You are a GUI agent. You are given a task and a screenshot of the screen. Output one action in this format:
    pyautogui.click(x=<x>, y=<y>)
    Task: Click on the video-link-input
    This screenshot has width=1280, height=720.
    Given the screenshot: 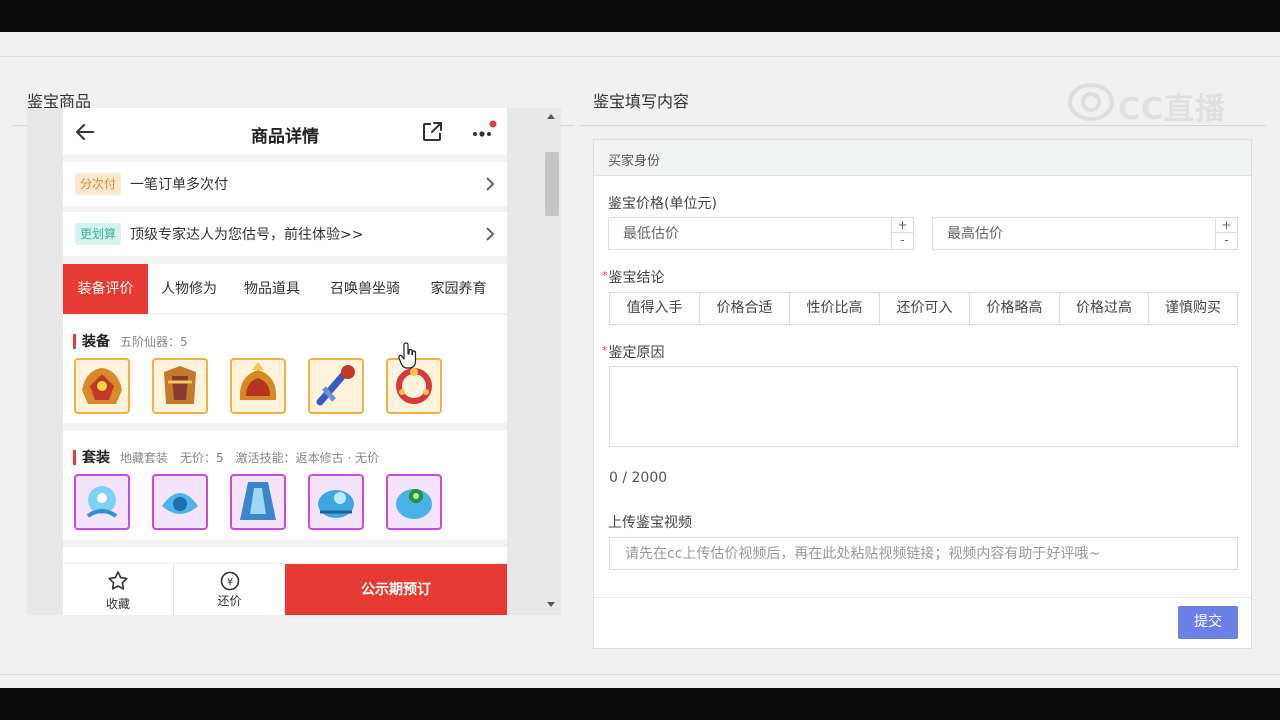 What is the action you would take?
    pyautogui.click(x=923, y=553)
    